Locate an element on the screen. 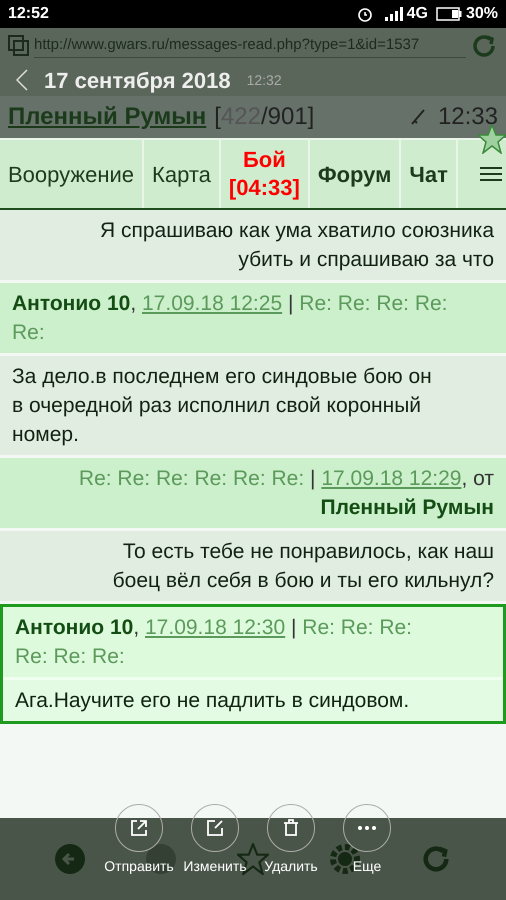  battery-icon is located at coordinates (449, 14).